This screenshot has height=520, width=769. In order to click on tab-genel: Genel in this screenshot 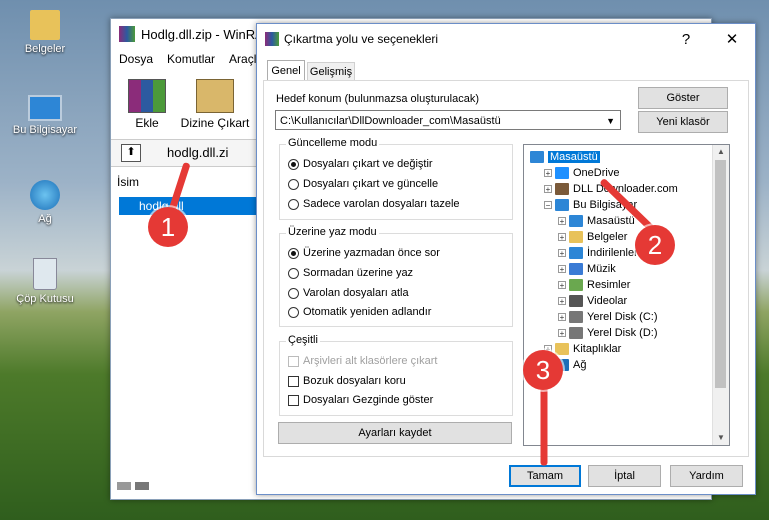, I will do `click(286, 70)`.